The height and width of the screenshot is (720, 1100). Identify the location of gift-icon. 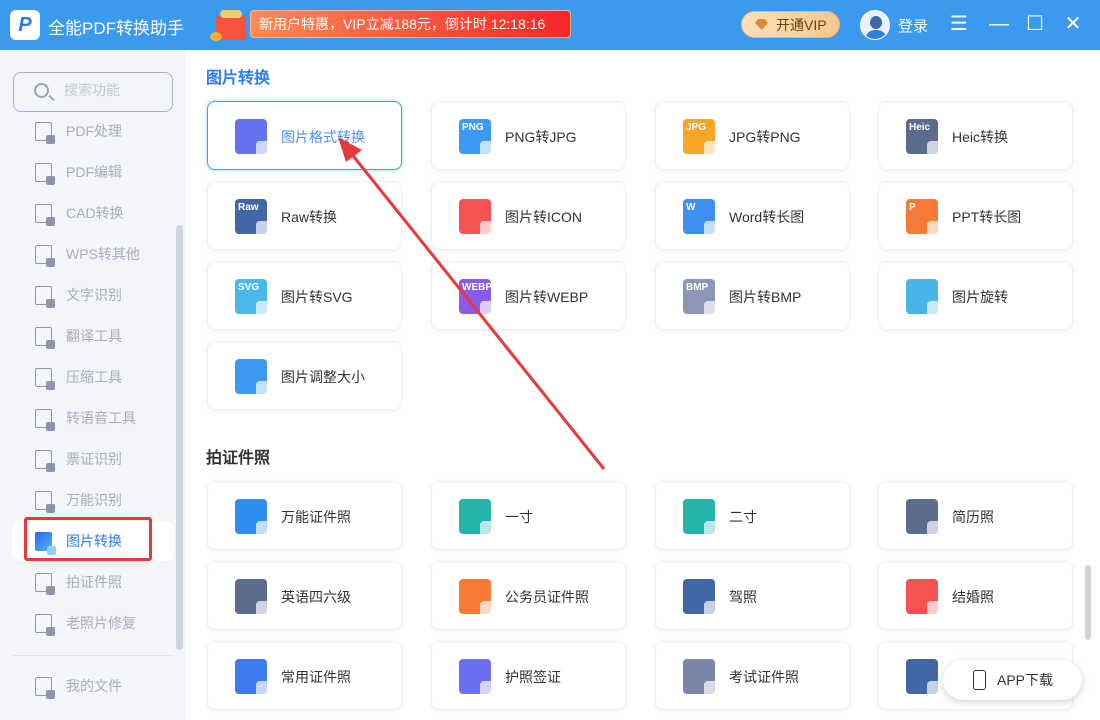
(230, 24).